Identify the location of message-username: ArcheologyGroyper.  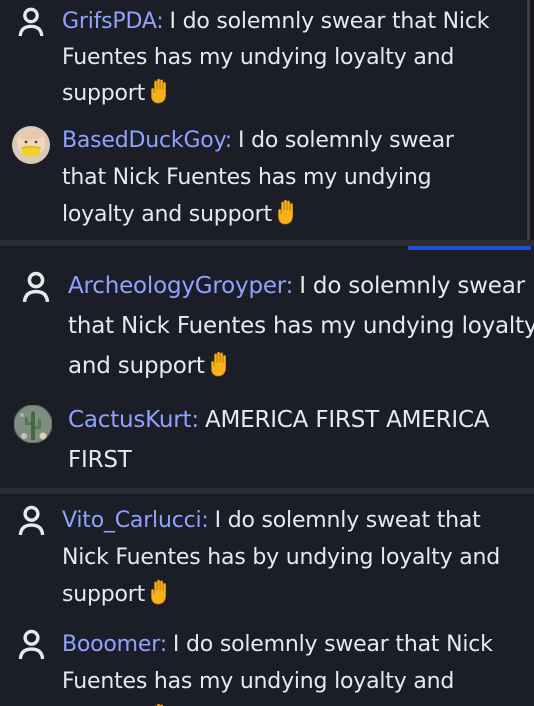
(177, 286).